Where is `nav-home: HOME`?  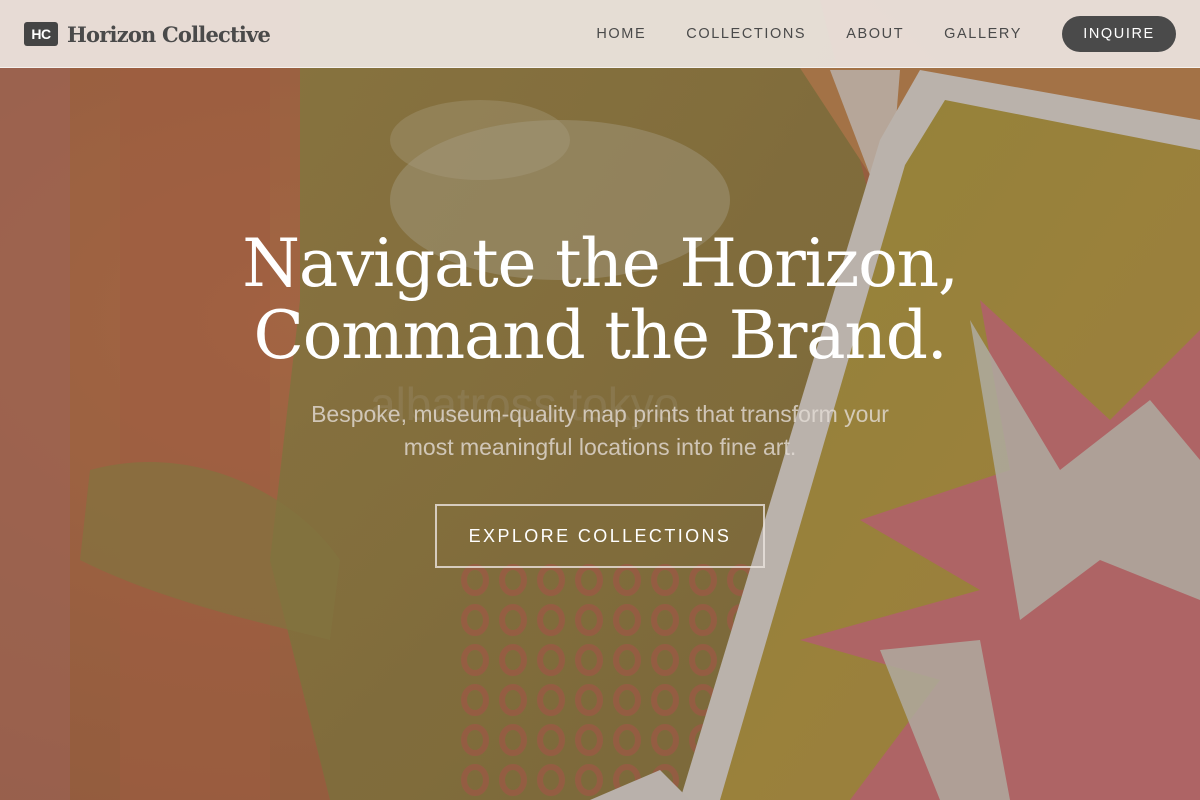 nav-home: HOME is located at coordinates (621, 34).